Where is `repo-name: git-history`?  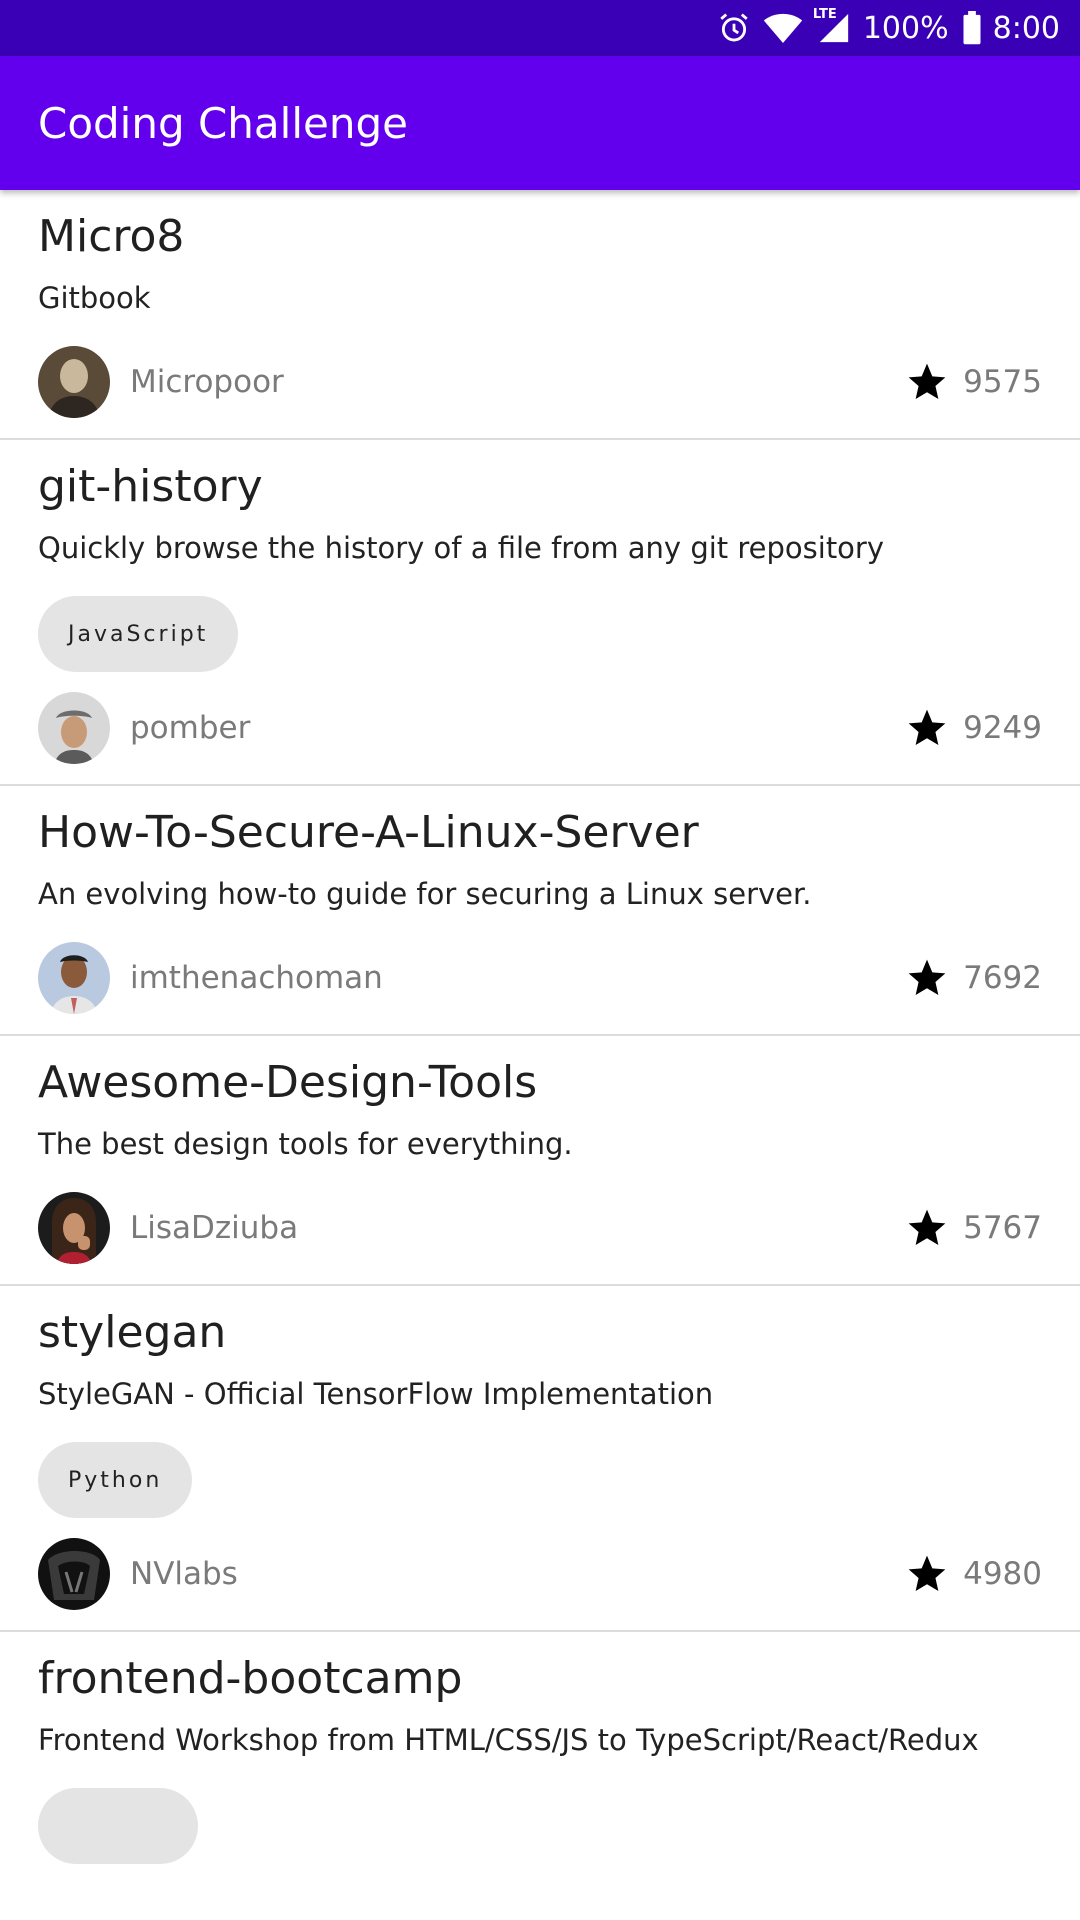 repo-name: git-history is located at coordinates (150, 486).